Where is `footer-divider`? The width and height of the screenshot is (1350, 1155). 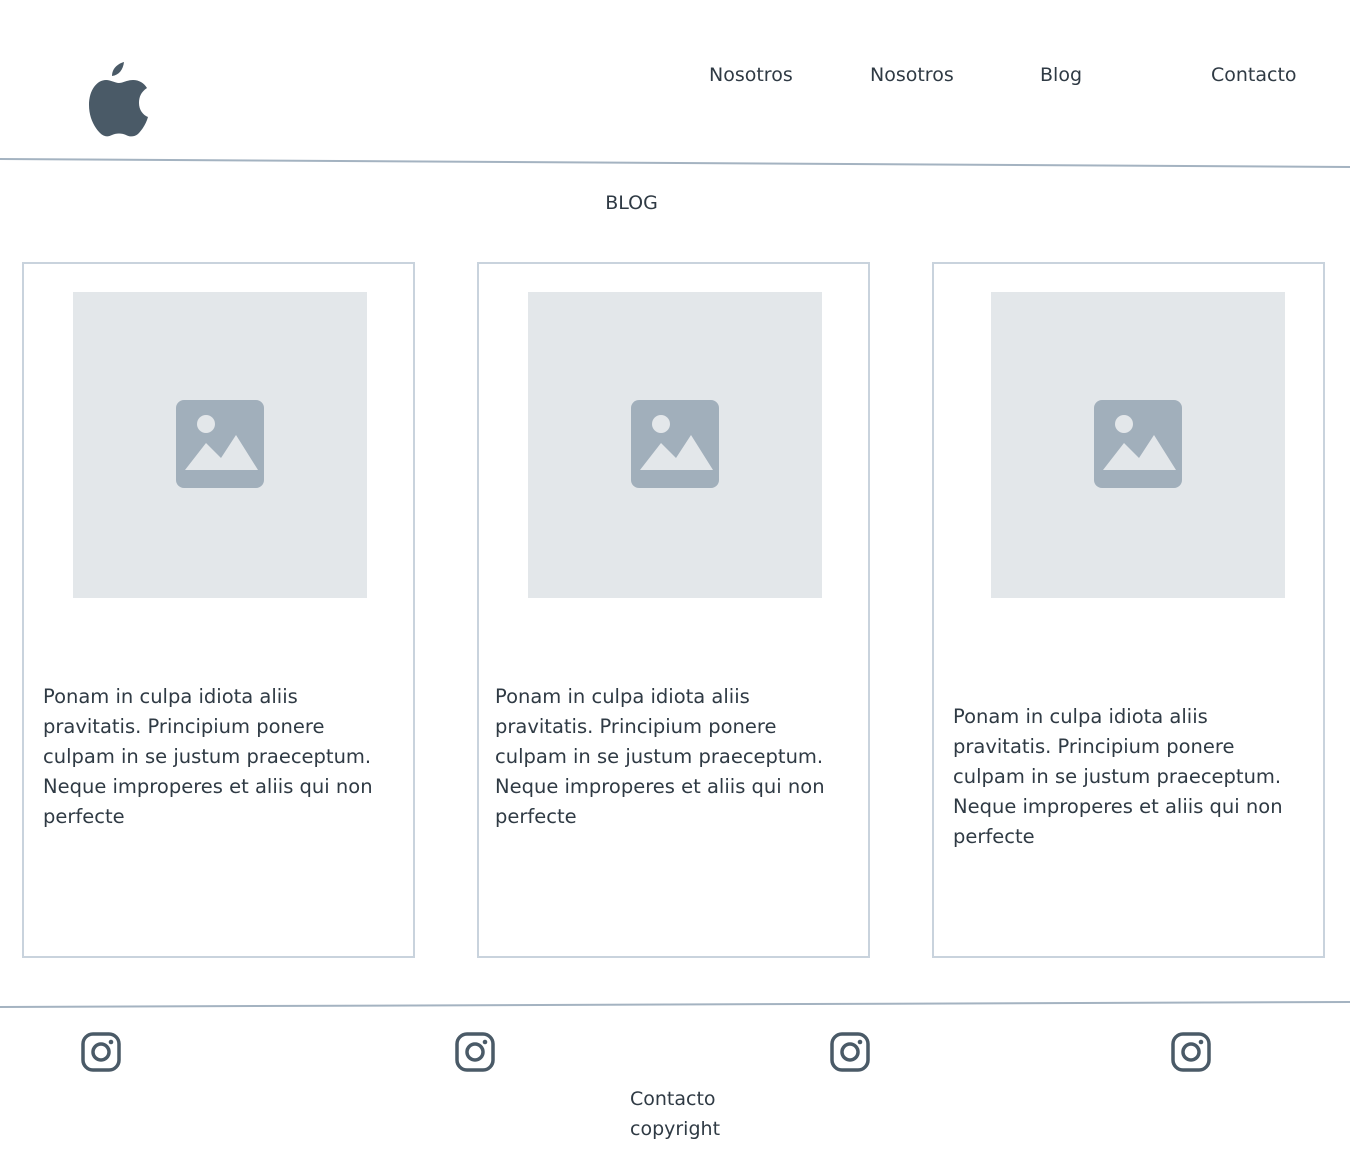
footer-divider is located at coordinates (675, 1004).